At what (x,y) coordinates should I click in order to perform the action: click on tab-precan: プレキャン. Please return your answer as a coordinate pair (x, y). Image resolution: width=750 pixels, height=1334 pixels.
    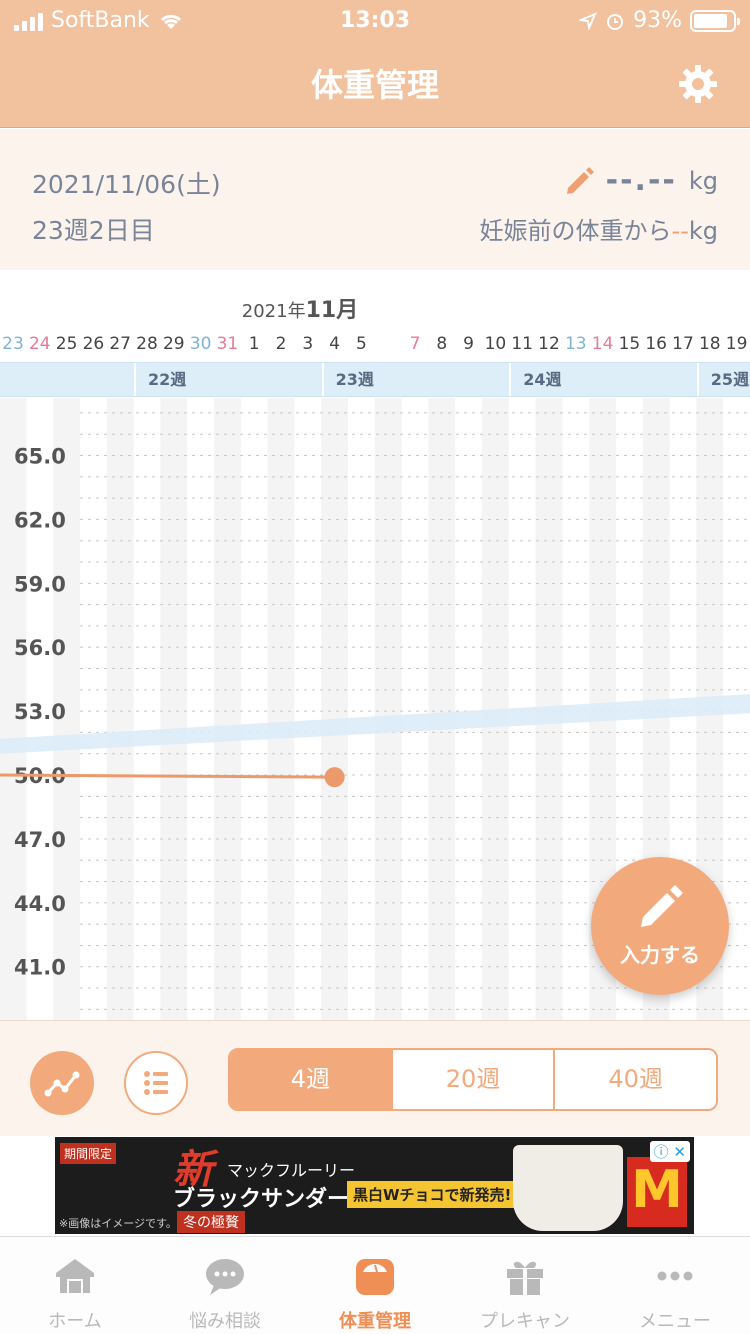
    Looking at the image, I should click on (525, 1285).